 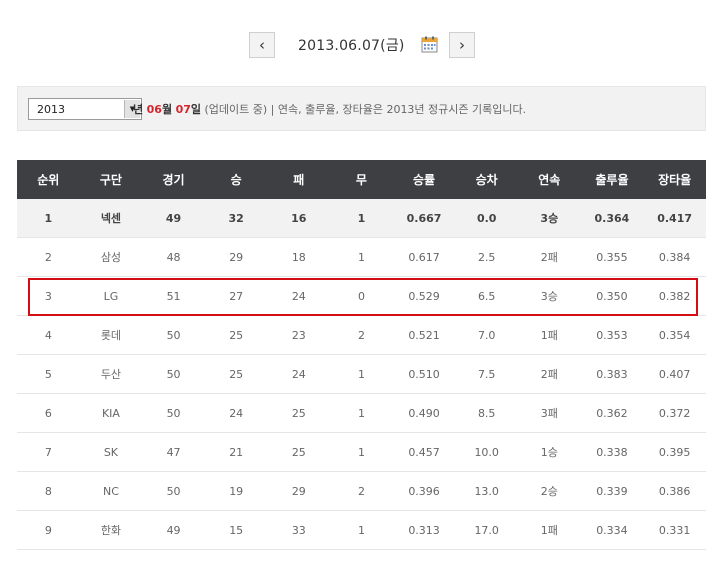 I want to click on cell-draws: 0, so click(x=361, y=296).